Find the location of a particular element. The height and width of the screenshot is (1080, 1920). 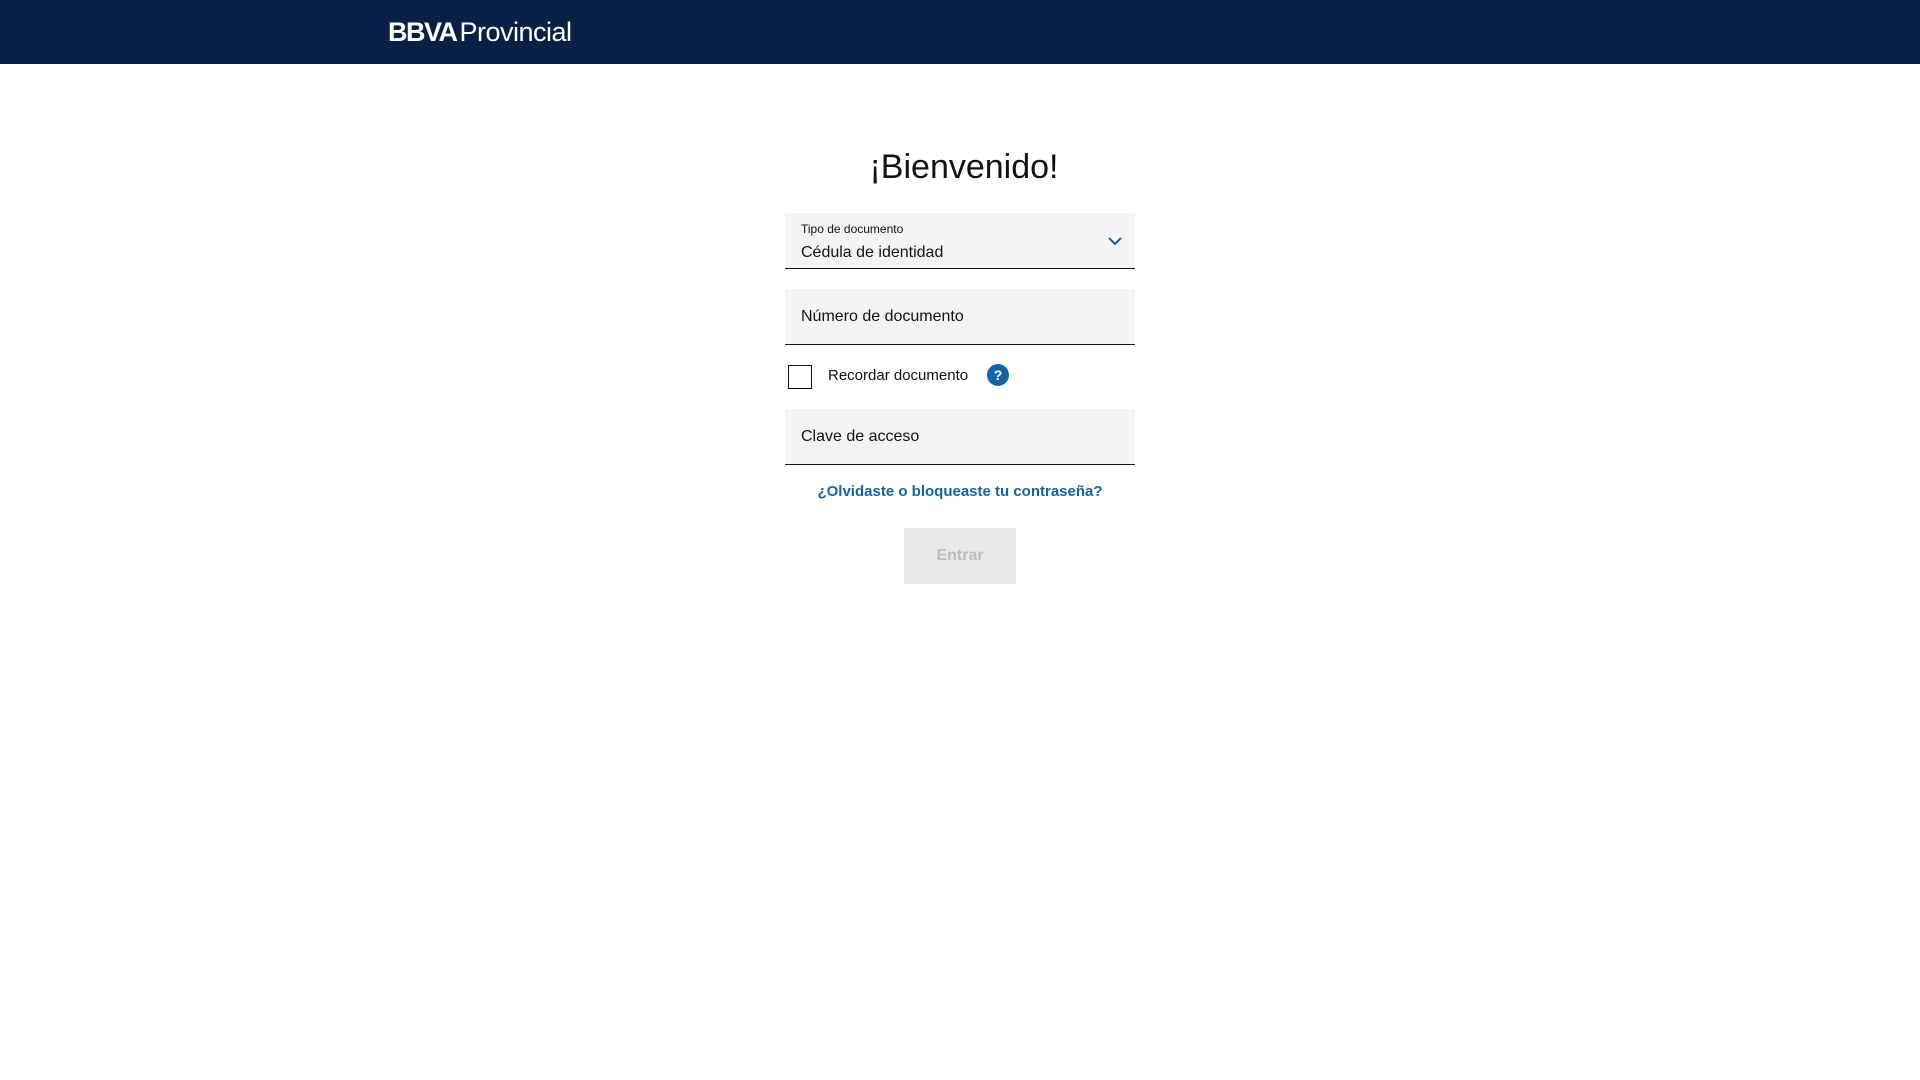

password-placeholder: Clave de acceso is located at coordinates (860, 436).